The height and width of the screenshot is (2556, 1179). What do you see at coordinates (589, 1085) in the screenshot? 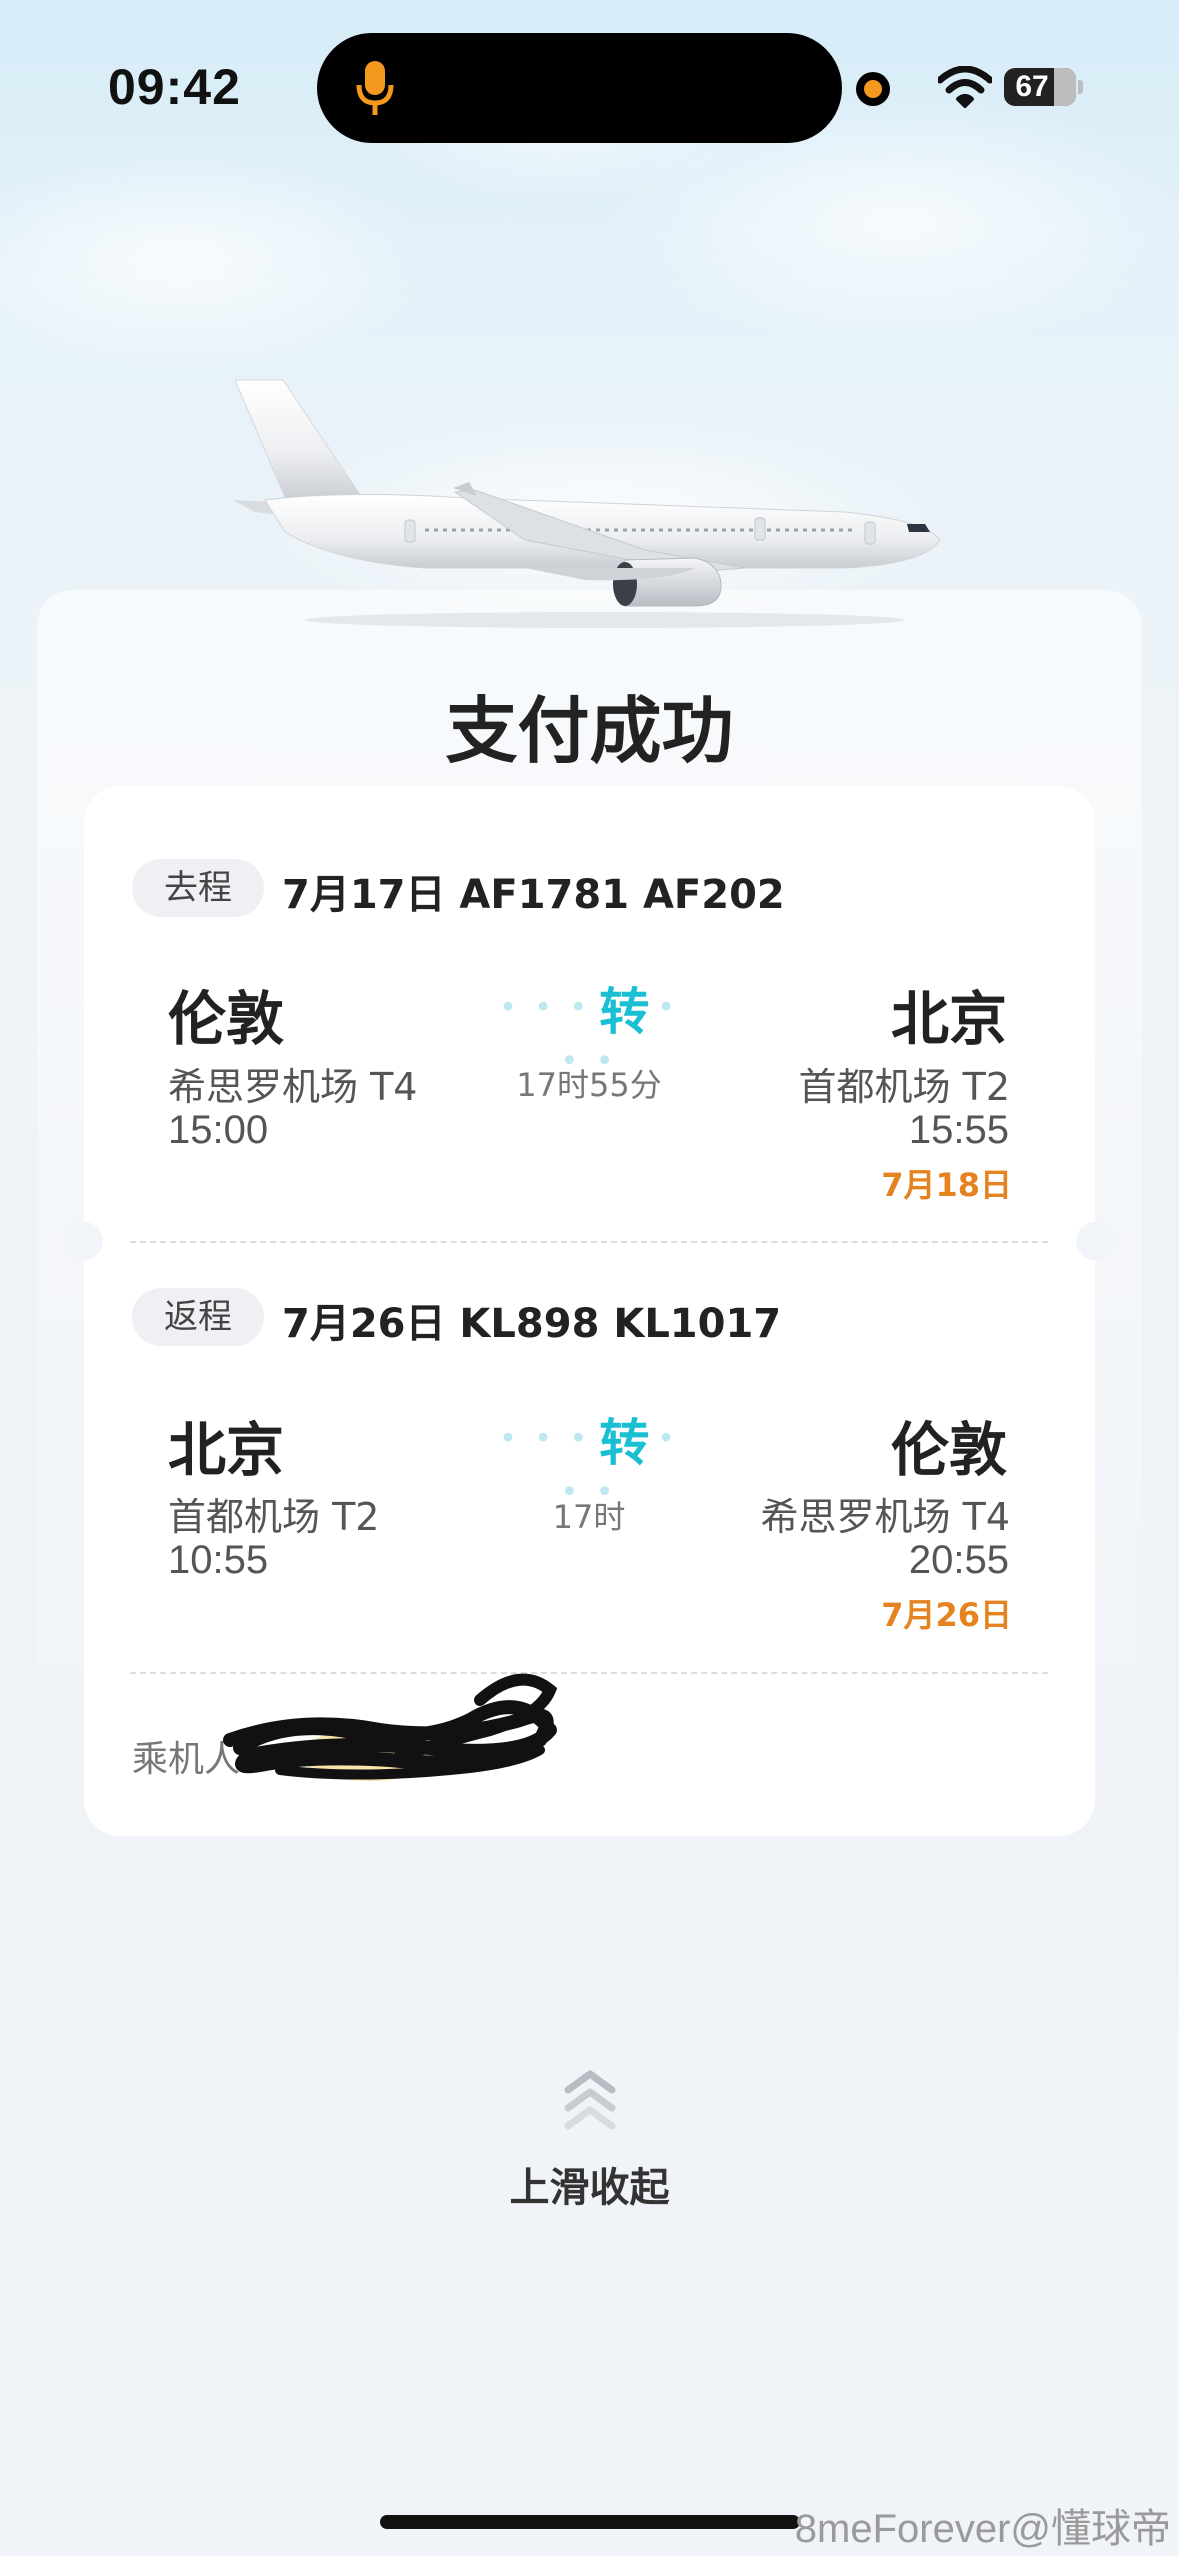
I see `outbound-duration: 17时55分` at bounding box center [589, 1085].